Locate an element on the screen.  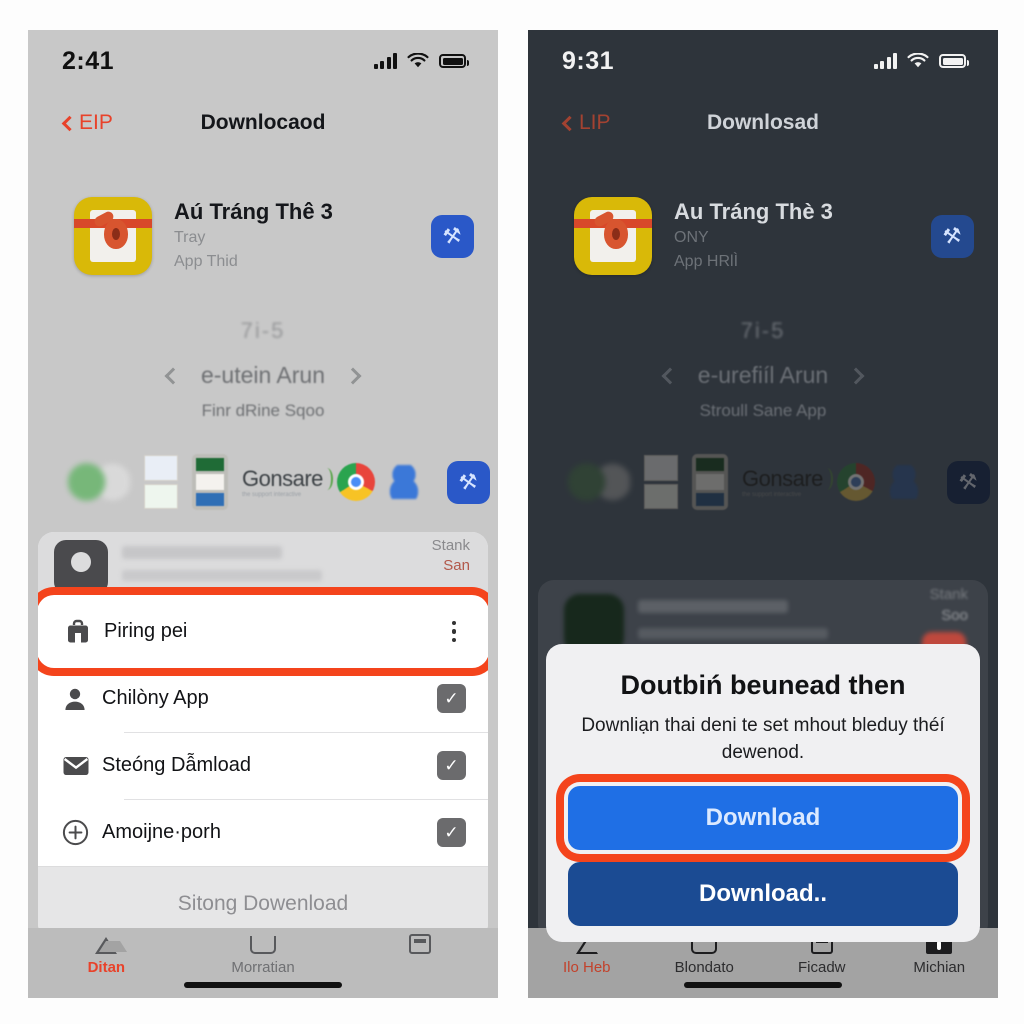
nav-bar-left: EIP Downlocaod is located at coordinates (263, 123).